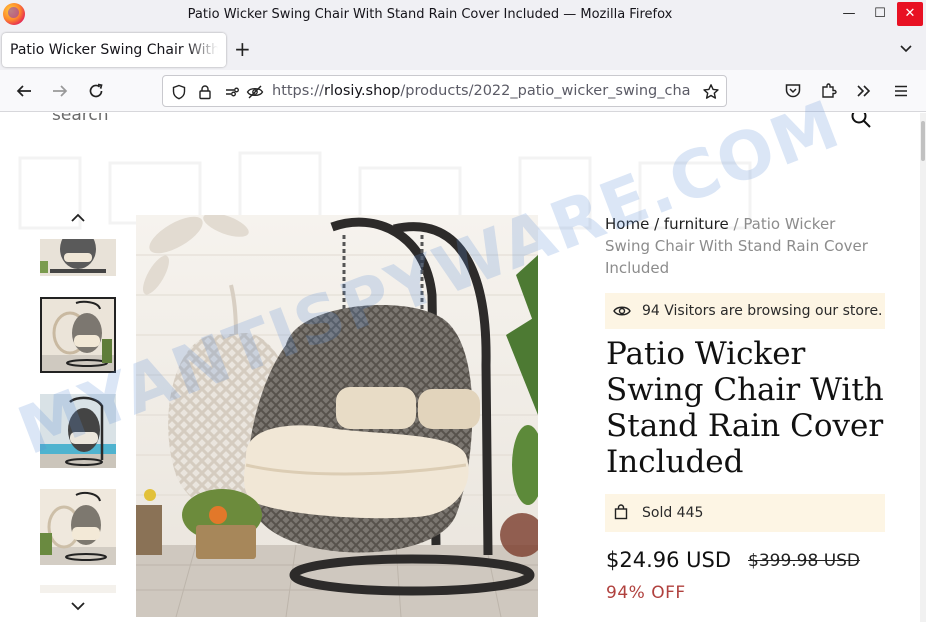  What do you see at coordinates (255, 92) in the screenshot?
I see `tracking-blocked-icon` at bounding box center [255, 92].